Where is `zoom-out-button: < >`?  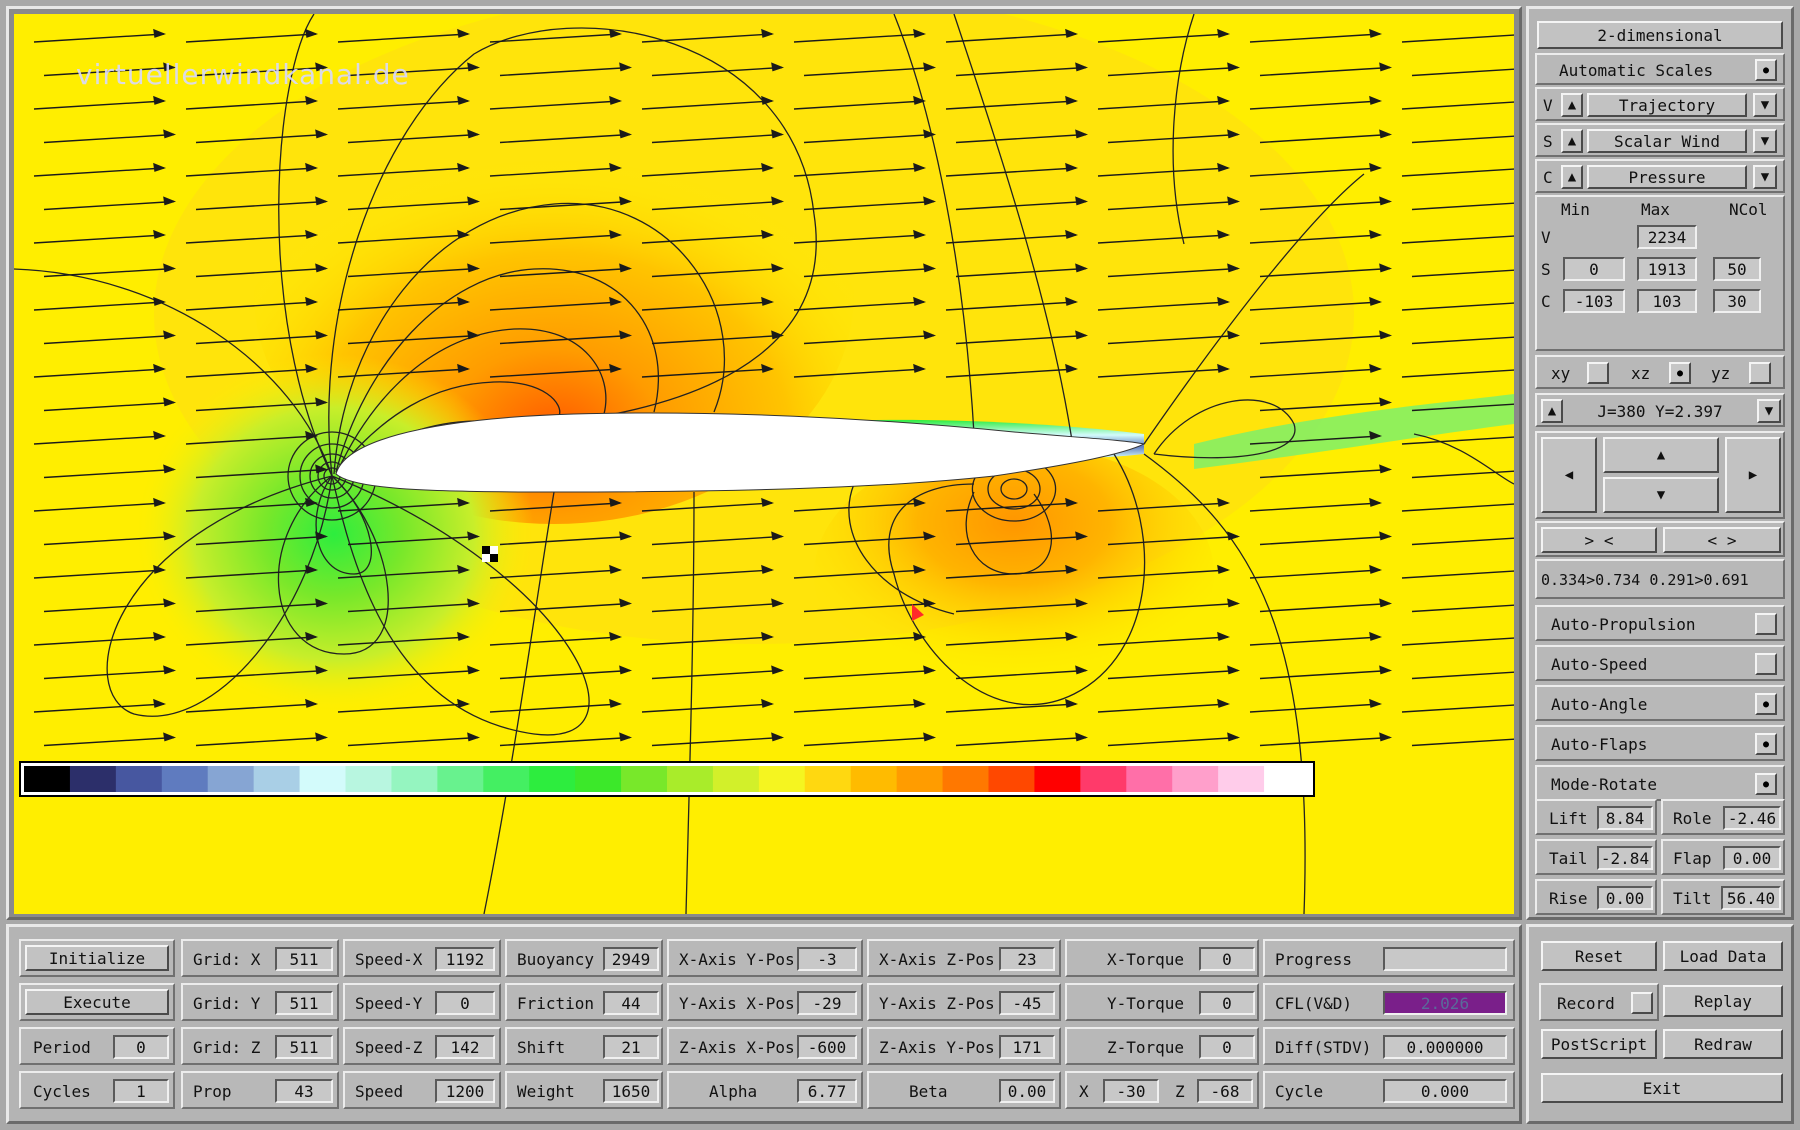 zoom-out-button: < > is located at coordinates (1722, 540).